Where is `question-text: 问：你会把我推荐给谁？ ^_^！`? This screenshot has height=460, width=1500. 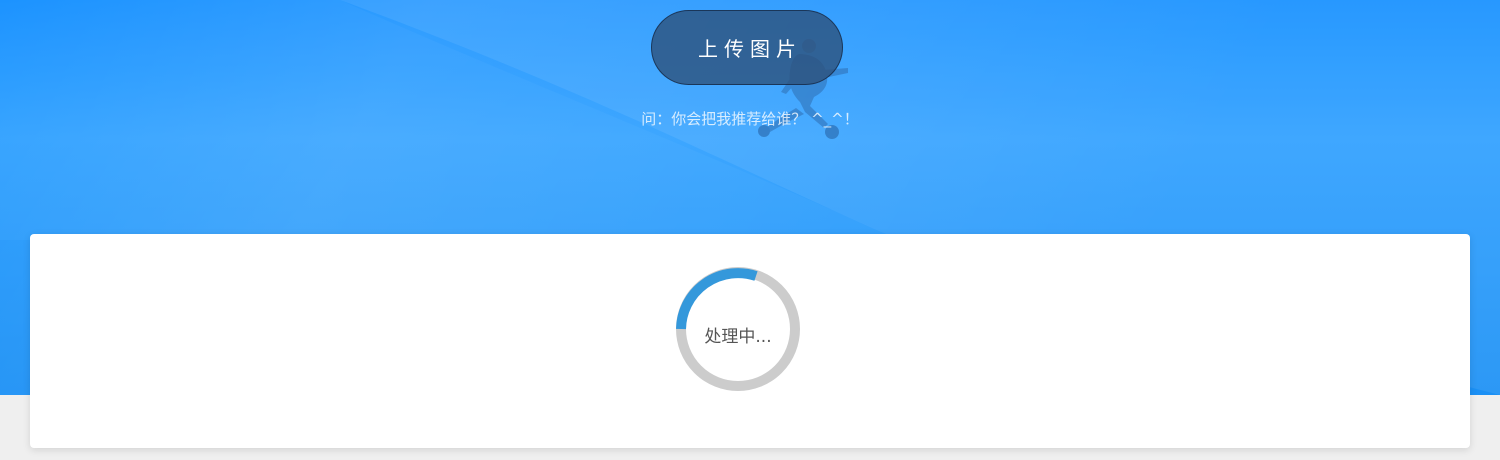 question-text: 问：你会把我推荐给谁？ ^_^！ is located at coordinates (750, 119).